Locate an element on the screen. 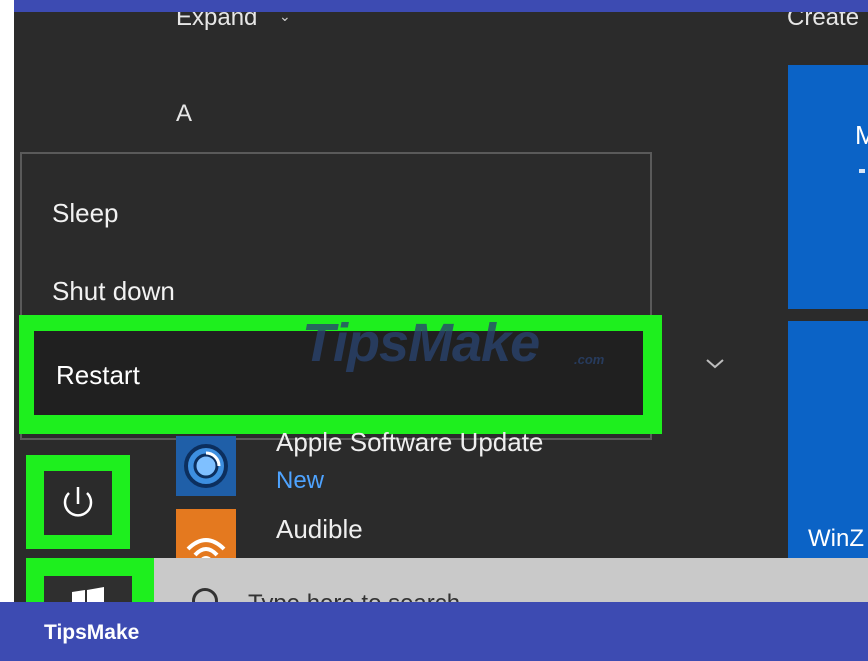 This screenshot has width=868, height=661. app-name: Apple Software Update is located at coordinates (409, 442).